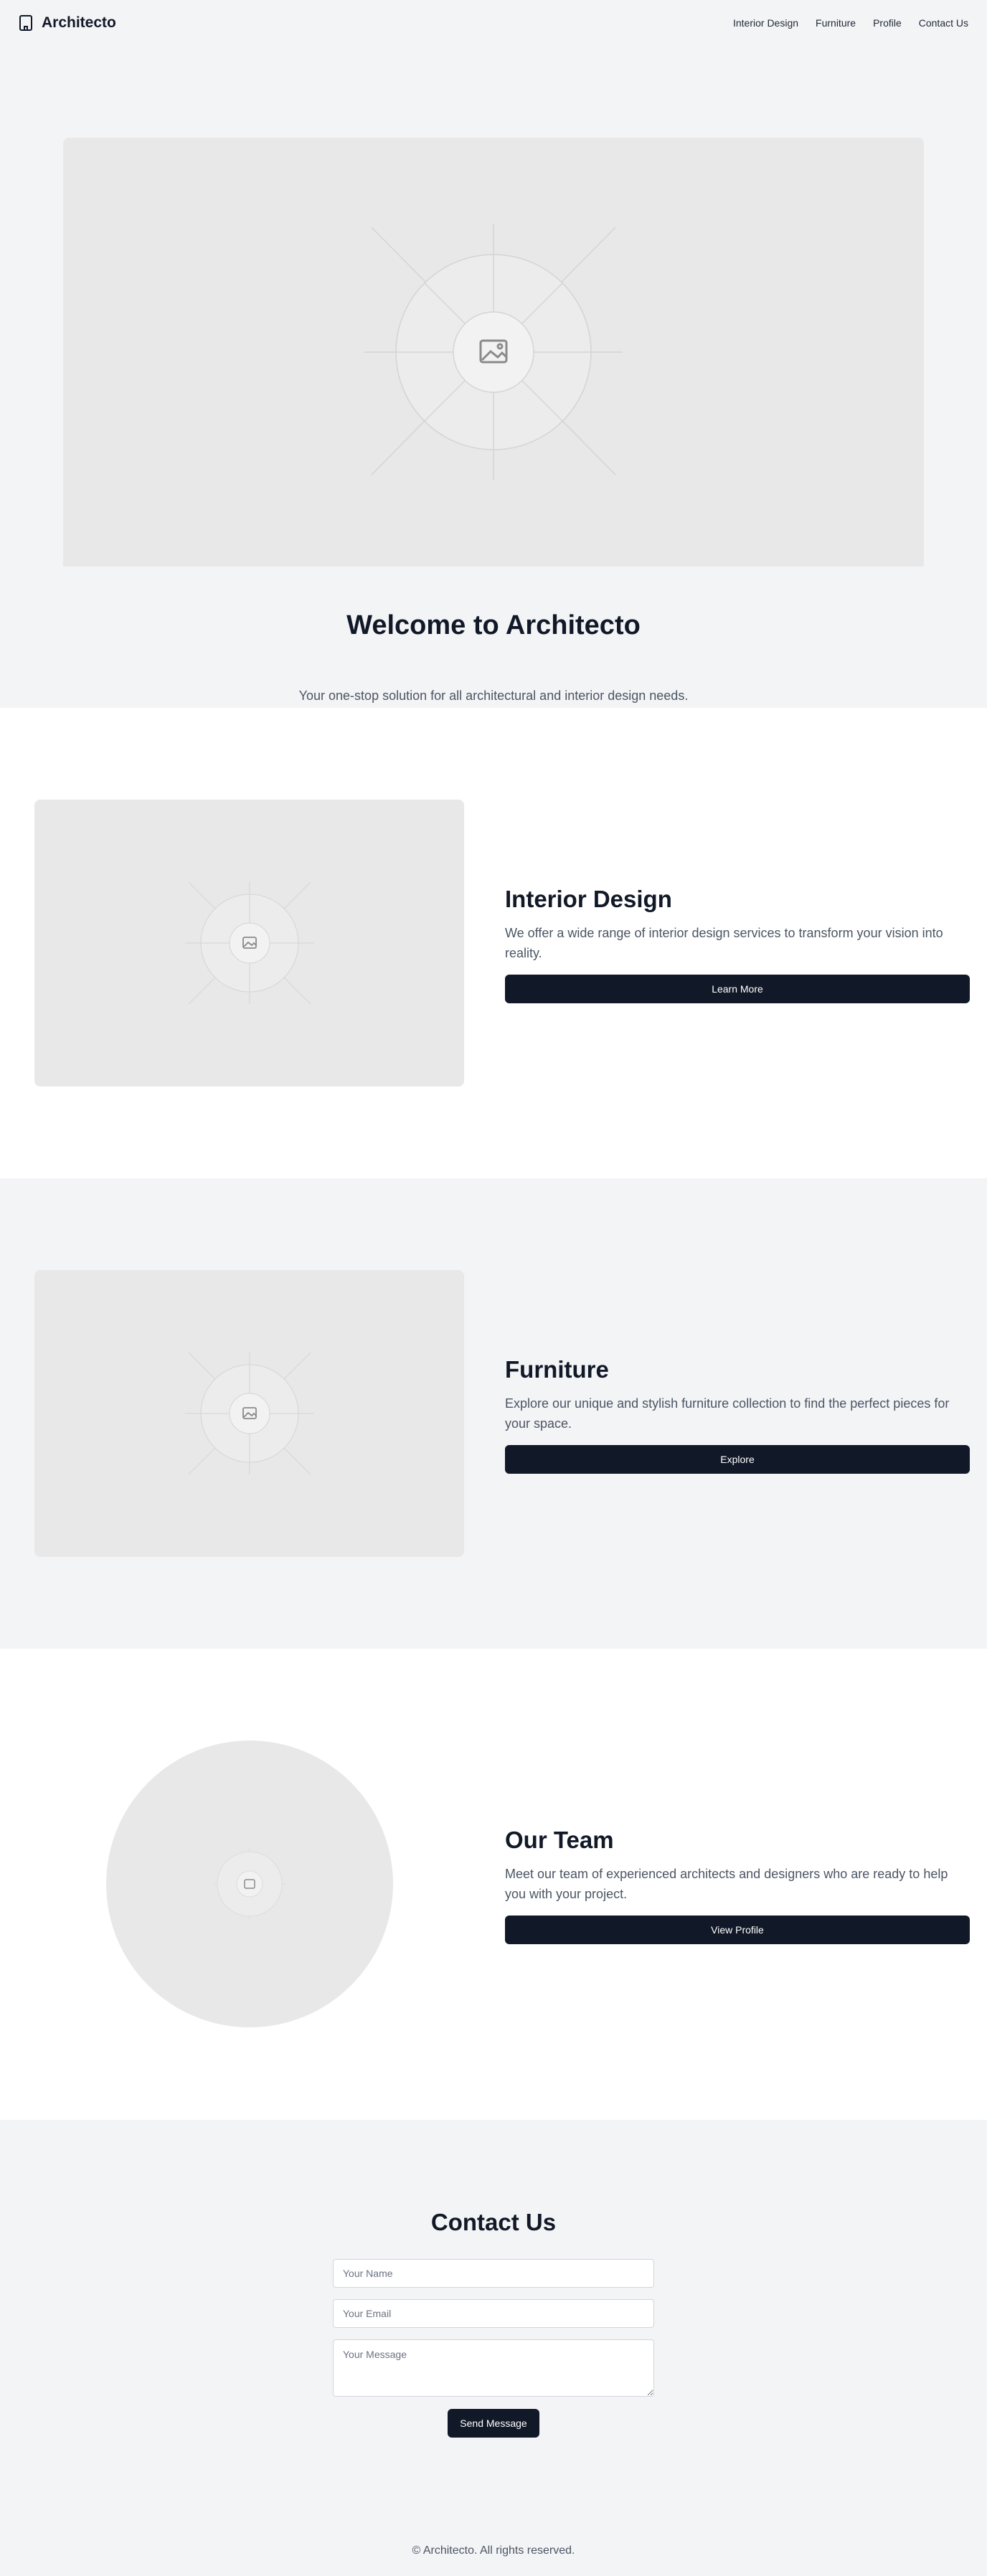 This screenshot has width=987, height=2576. What do you see at coordinates (493, 2368) in the screenshot?
I see `message-field` at bounding box center [493, 2368].